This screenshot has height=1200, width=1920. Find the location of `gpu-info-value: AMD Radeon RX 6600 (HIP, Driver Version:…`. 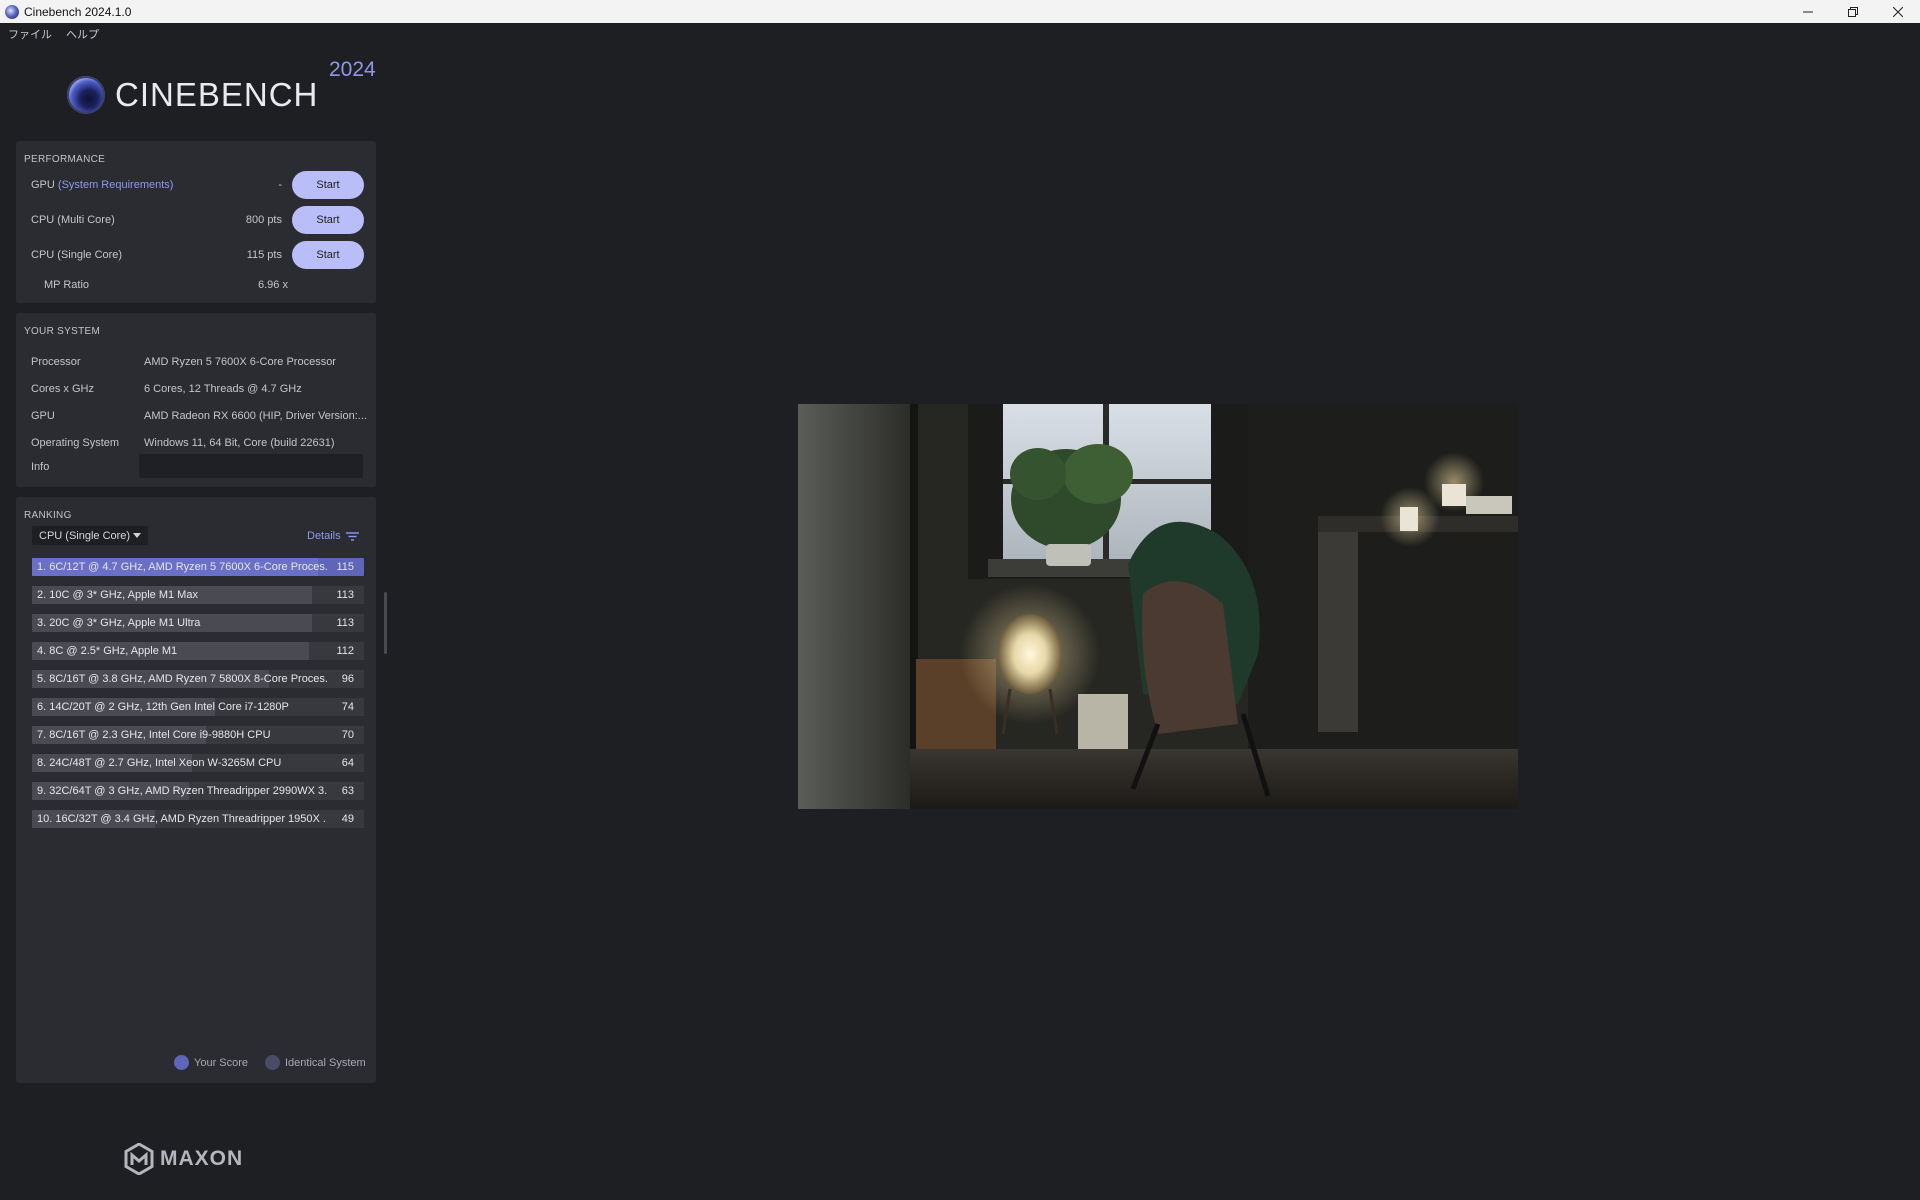

gpu-info-value: AMD Radeon RX 6600 (HIP, Driver Version:… is located at coordinates (255, 416).